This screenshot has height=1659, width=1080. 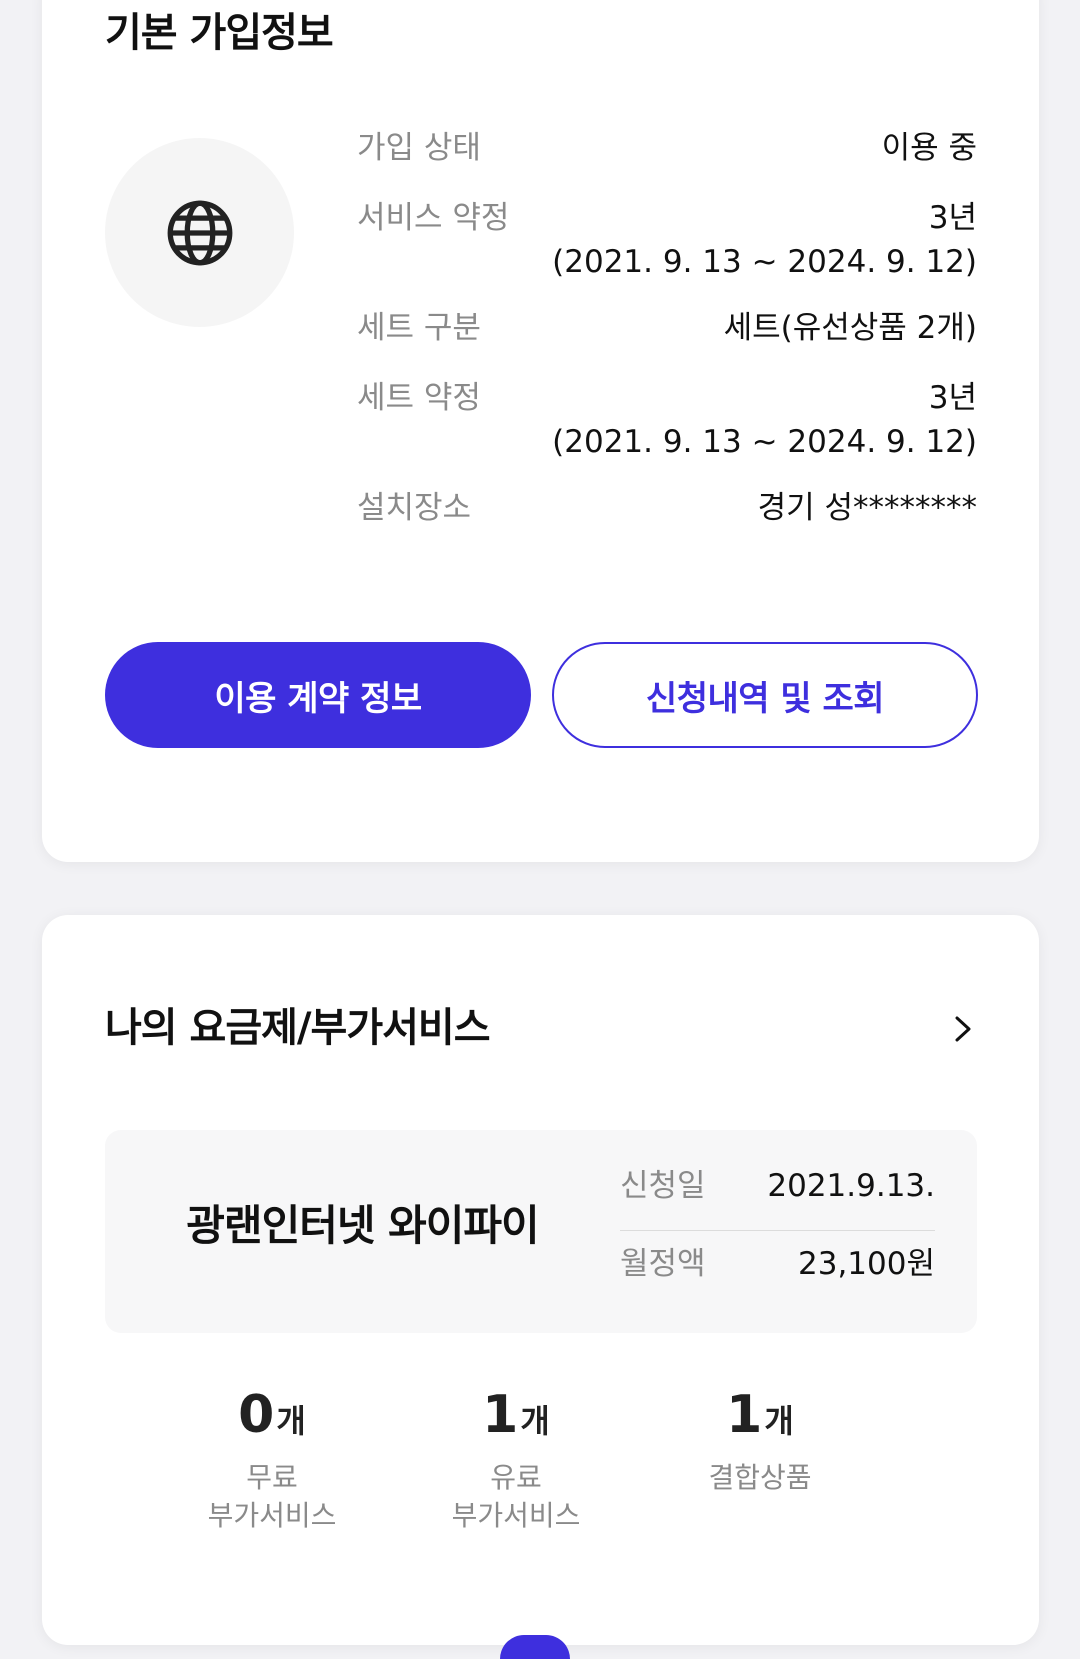 What do you see at coordinates (663, 1264) in the screenshot?
I see `plan-monthly-fee-label: 월정액` at bounding box center [663, 1264].